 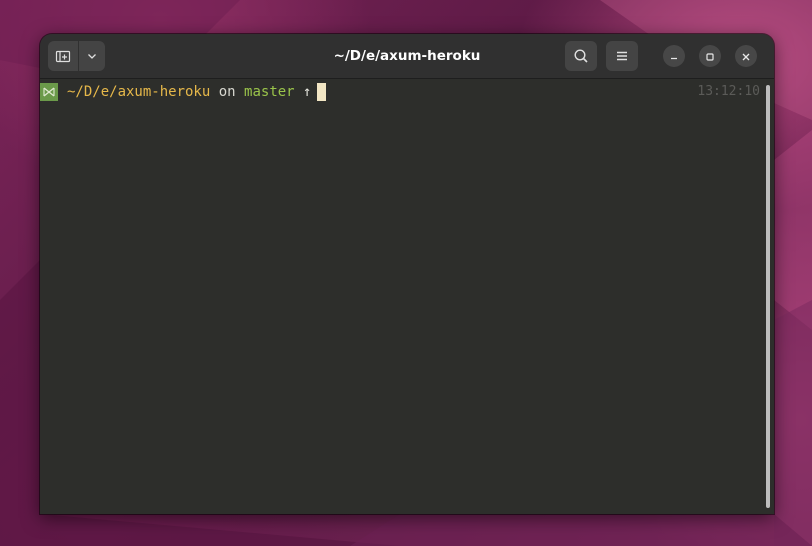 What do you see at coordinates (768, 296) in the screenshot?
I see `scrollbar` at bounding box center [768, 296].